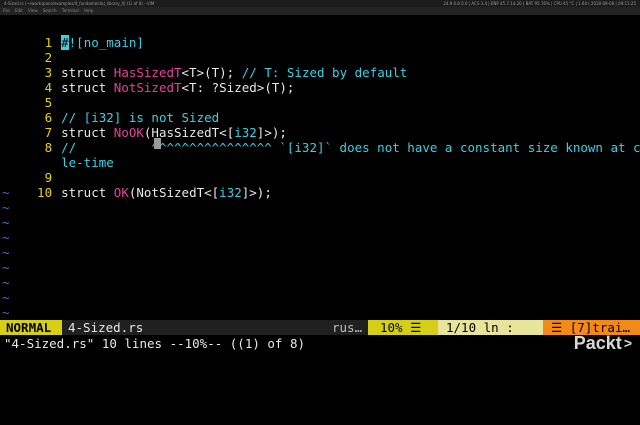 The image size is (640, 425). I want to click on menu-view: View, so click(33, 10).